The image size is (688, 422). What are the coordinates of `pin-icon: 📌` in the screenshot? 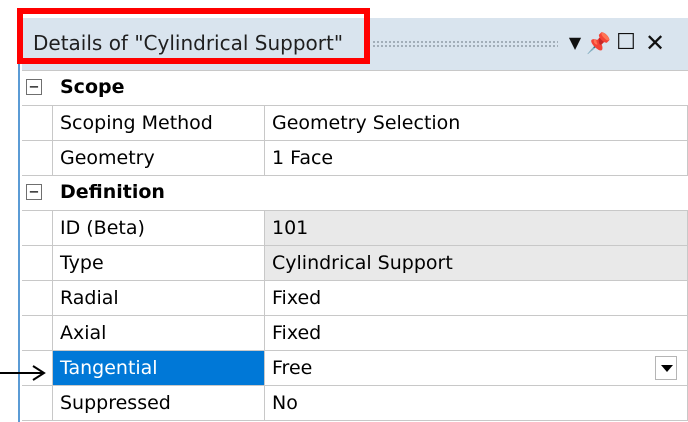 It's located at (598, 43).